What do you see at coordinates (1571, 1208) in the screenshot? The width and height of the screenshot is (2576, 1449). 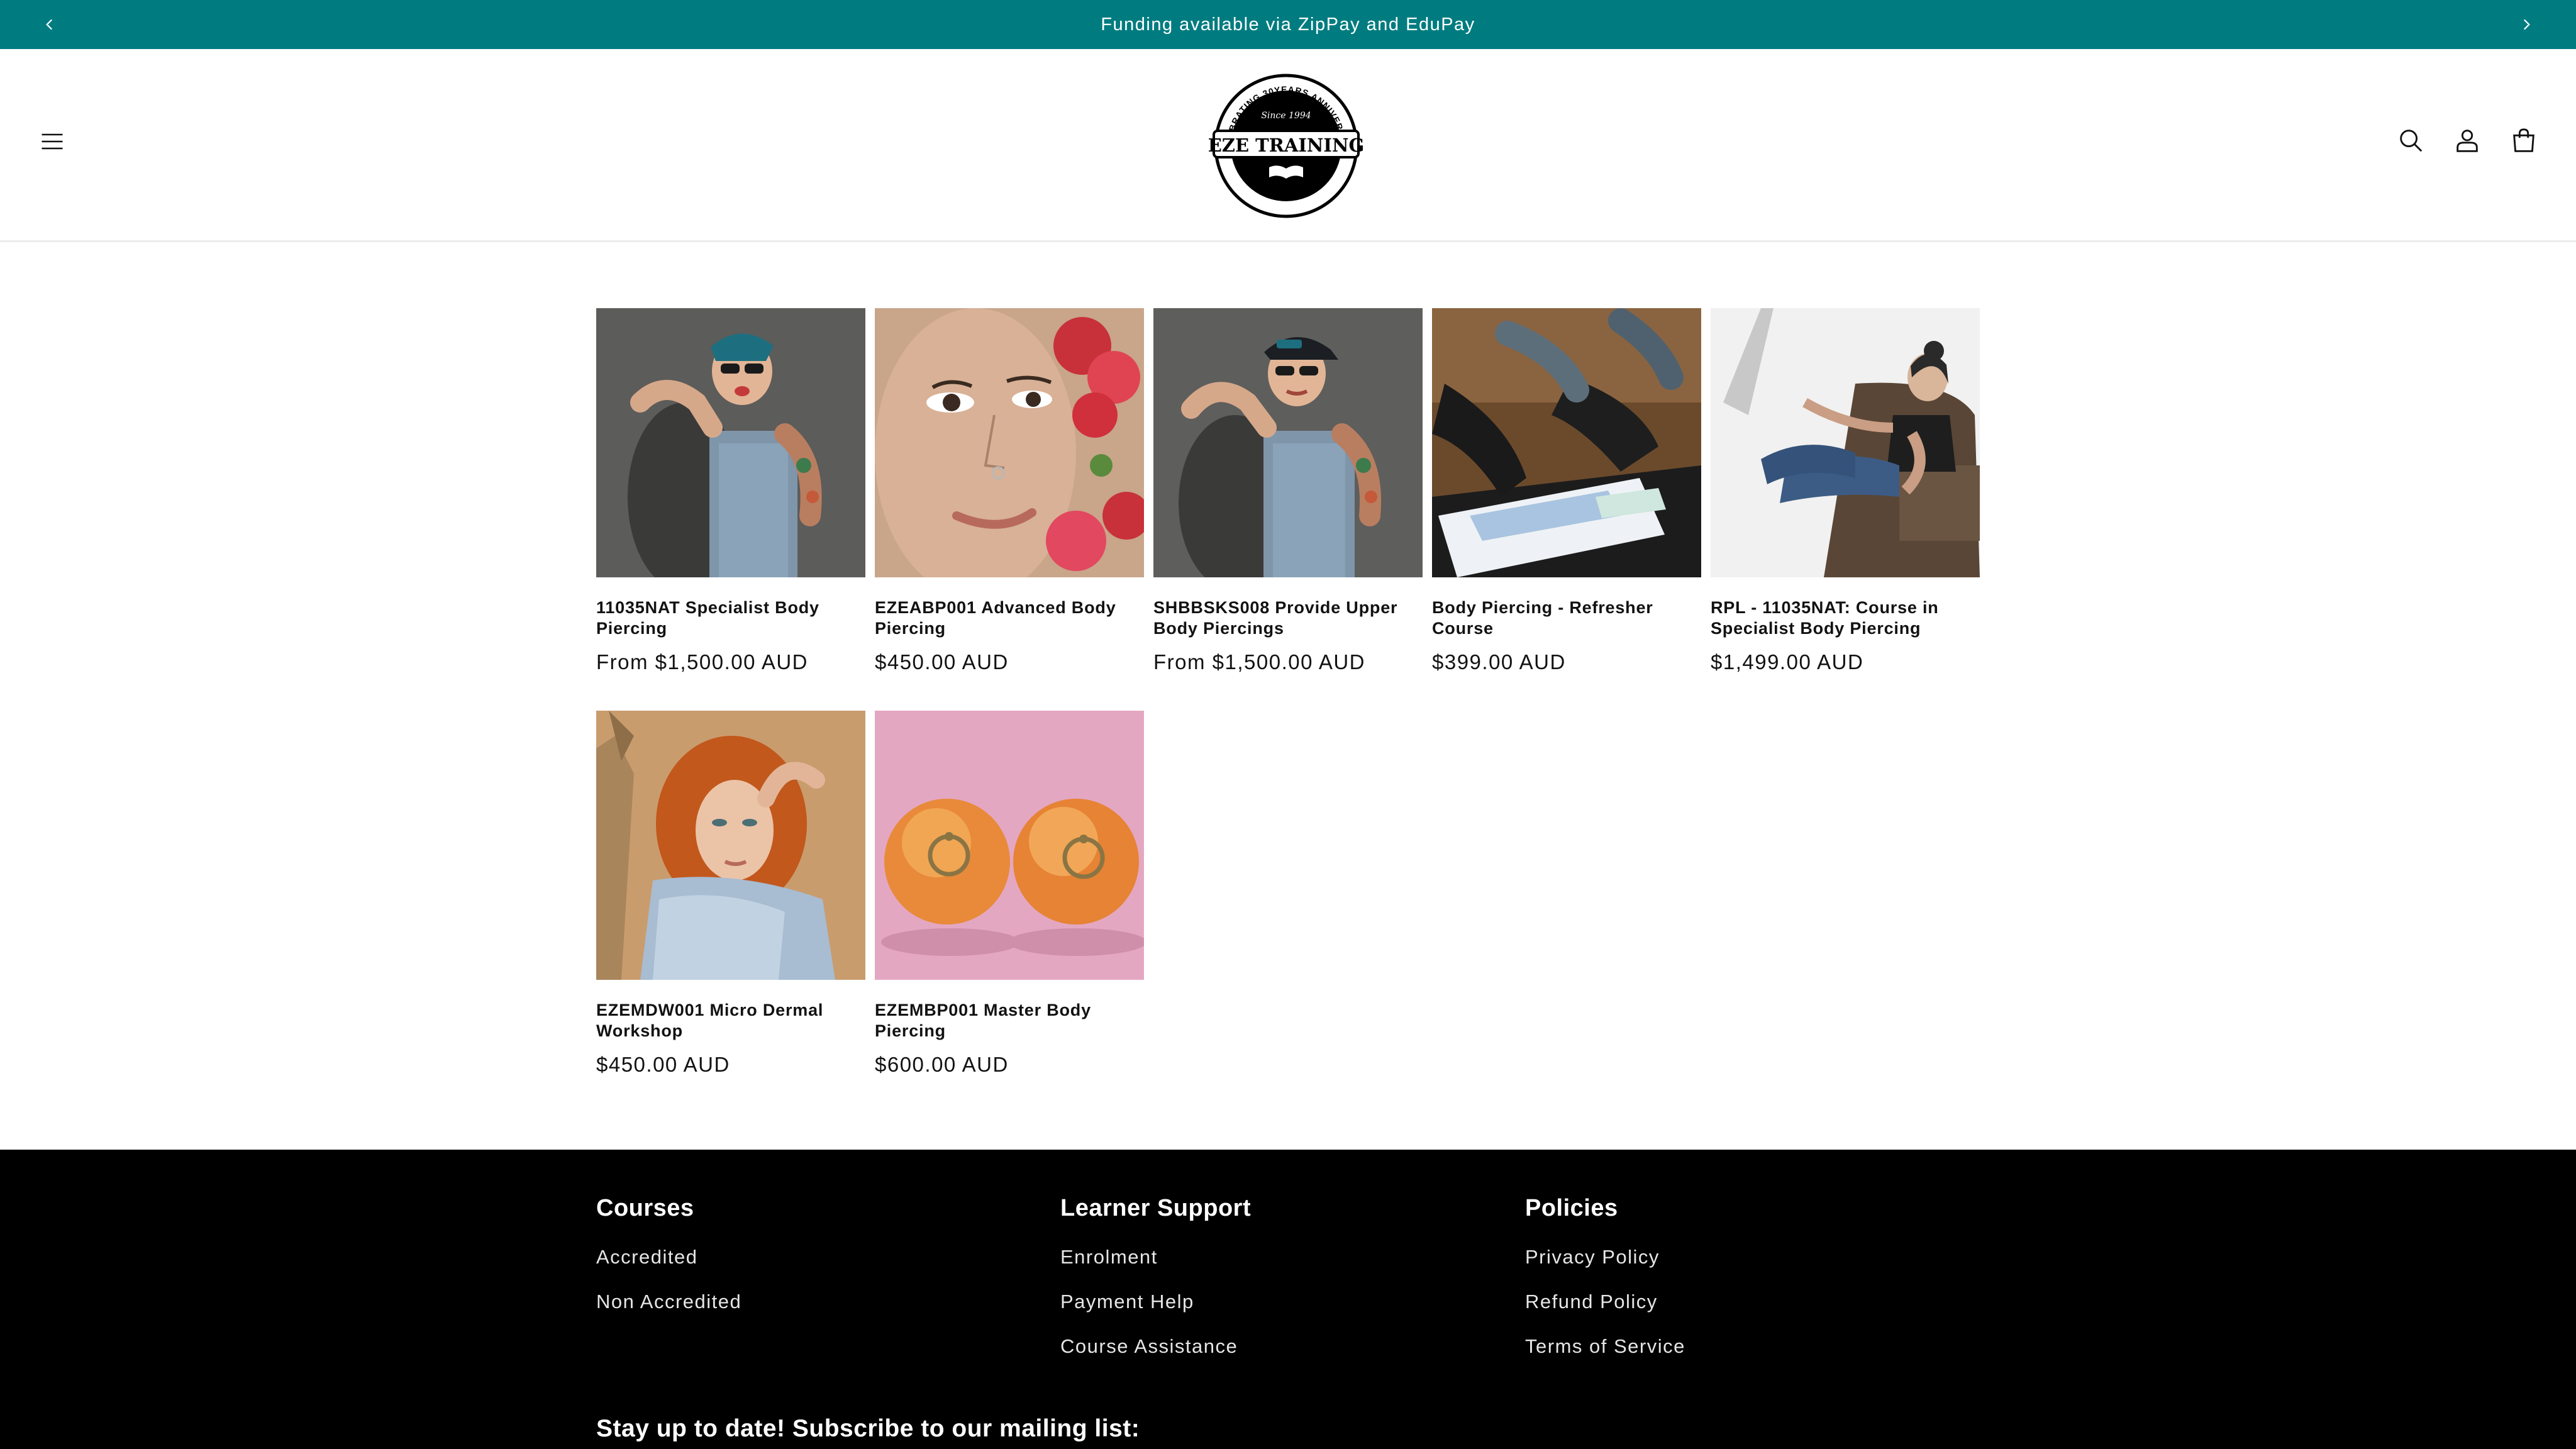 I see `footer-heading: Policies` at bounding box center [1571, 1208].